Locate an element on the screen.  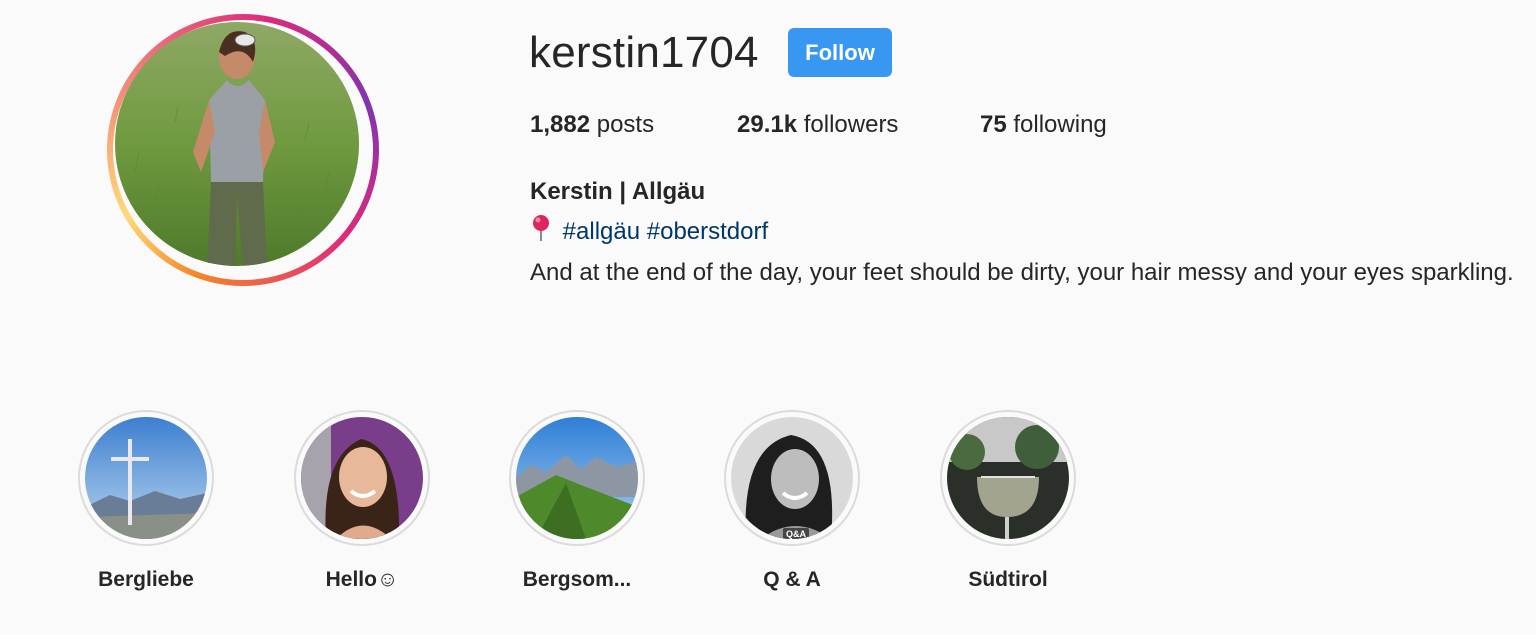
round-pushpin-icon is located at coordinates (541, 233).